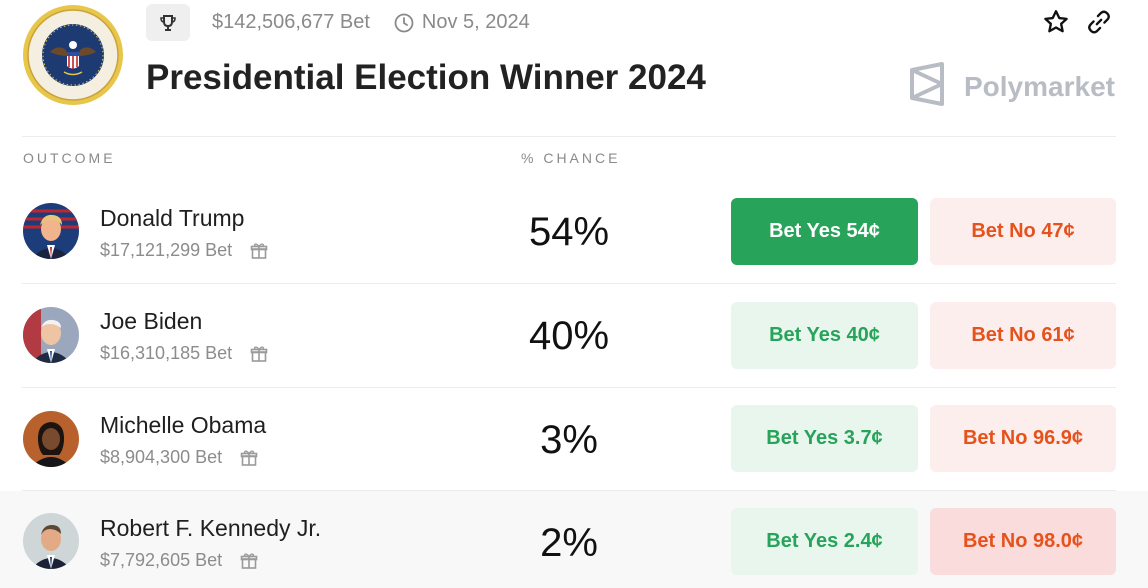  Describe the element at coordinates (1056, 22) in the screenshot. I see `star-icon` at that location.